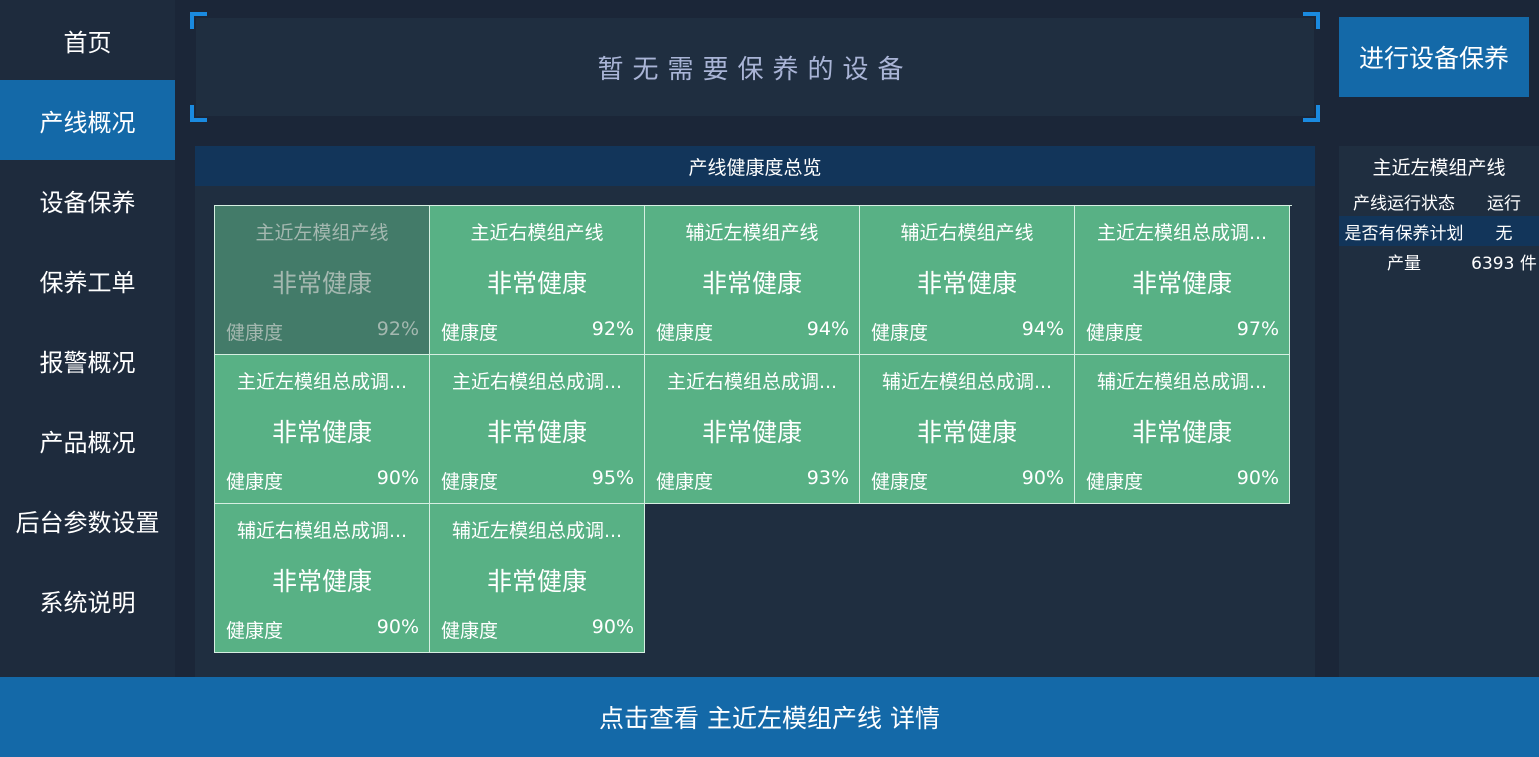 Image resolution: width=1539 pixels, height=757 pixels. I want to click on line-name: 辅近左模组产线, so click(752, 233).